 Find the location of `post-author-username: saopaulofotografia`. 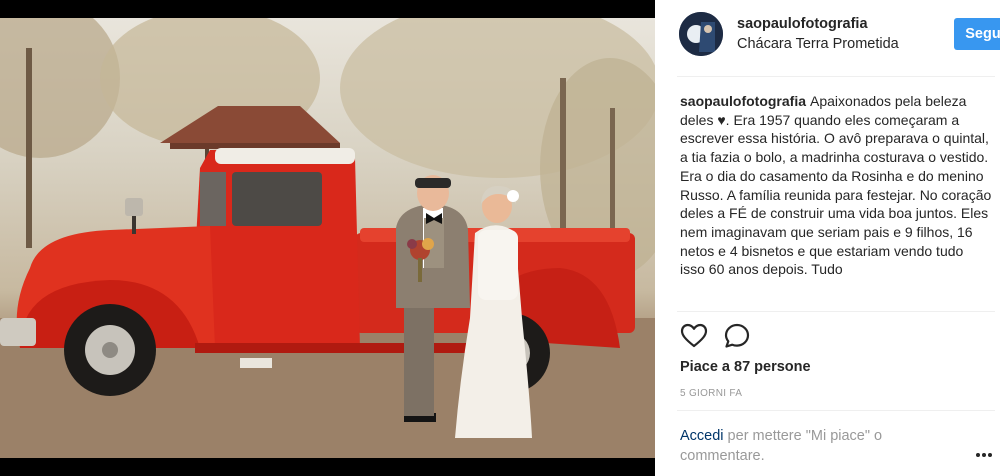

post-author-username: saopaulofotografia is located at coordinates (802, 24).